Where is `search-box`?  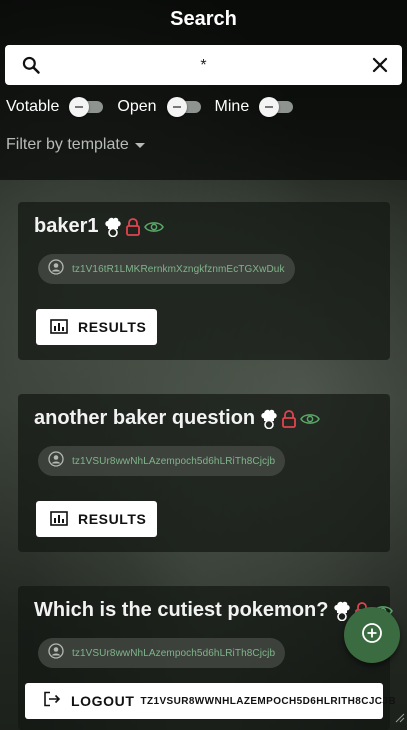
search-box is located at coordinates (203, 66).